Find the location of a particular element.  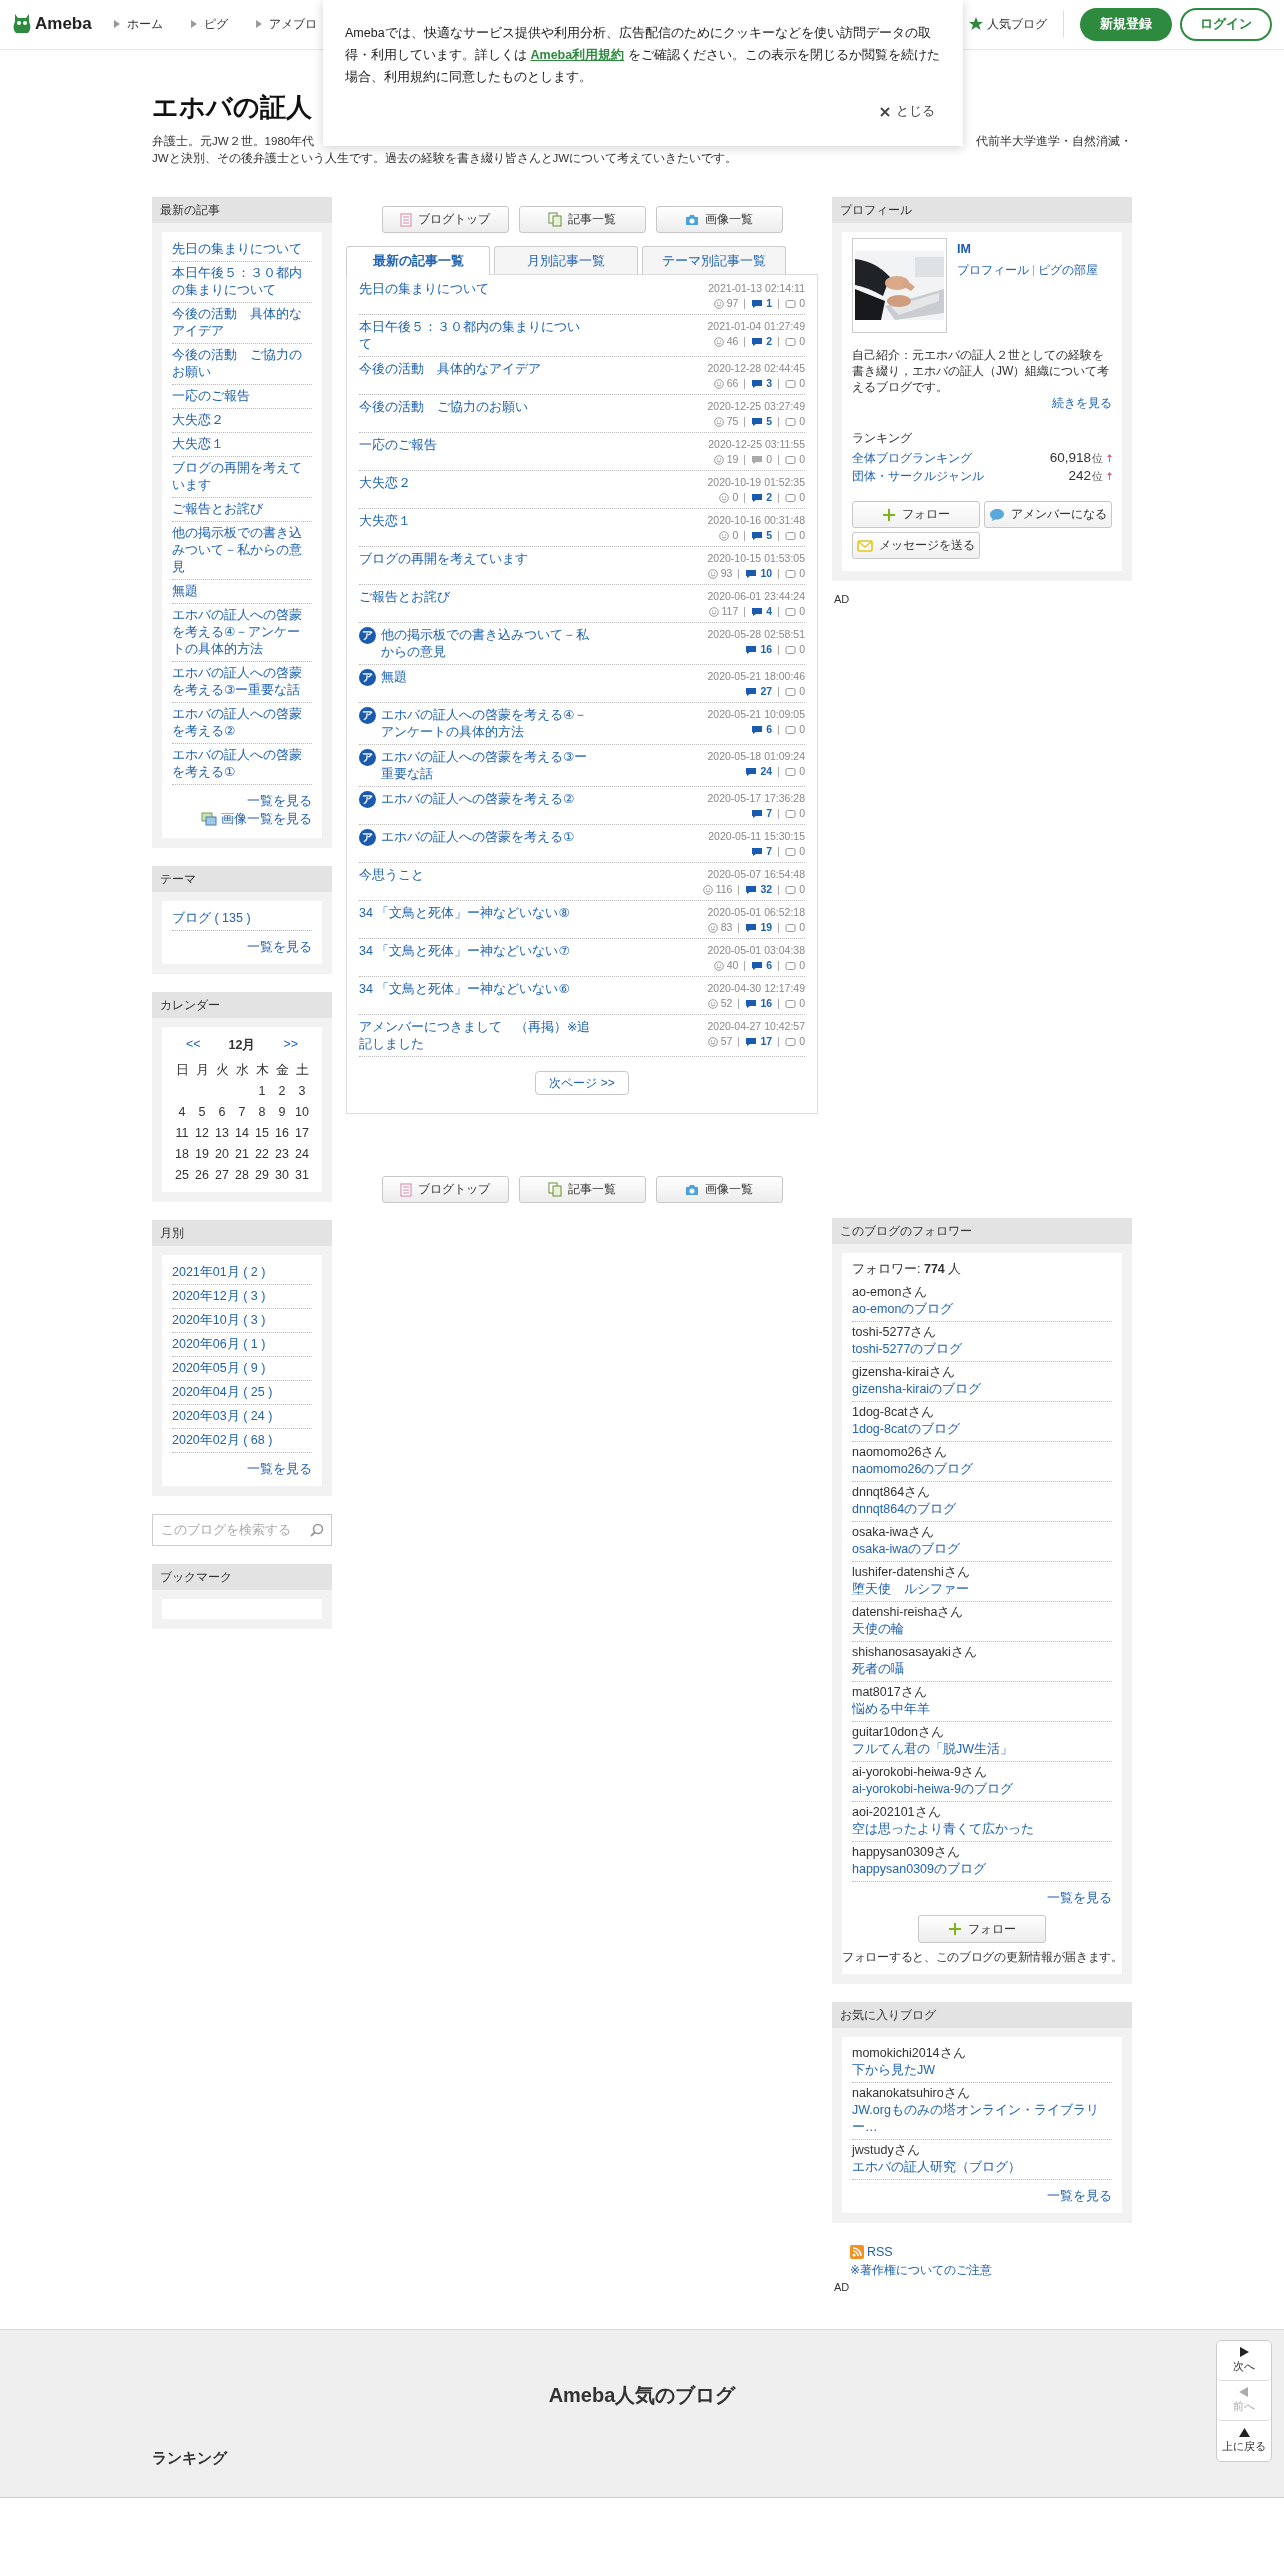

tab: テーマ別記事一覧 is located at coordinates (714, 260).